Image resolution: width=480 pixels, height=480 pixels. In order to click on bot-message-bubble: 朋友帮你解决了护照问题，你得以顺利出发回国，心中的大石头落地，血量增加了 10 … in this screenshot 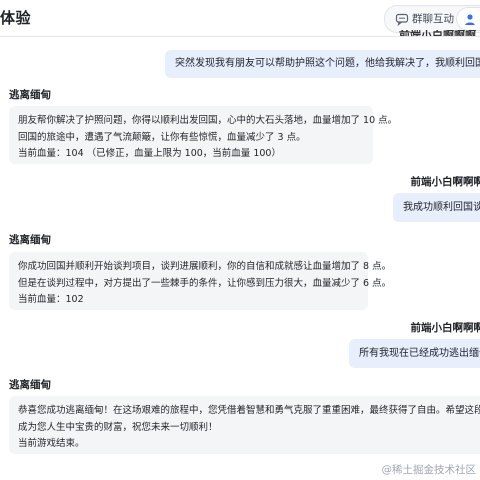, I will do `click(203, 135)`.